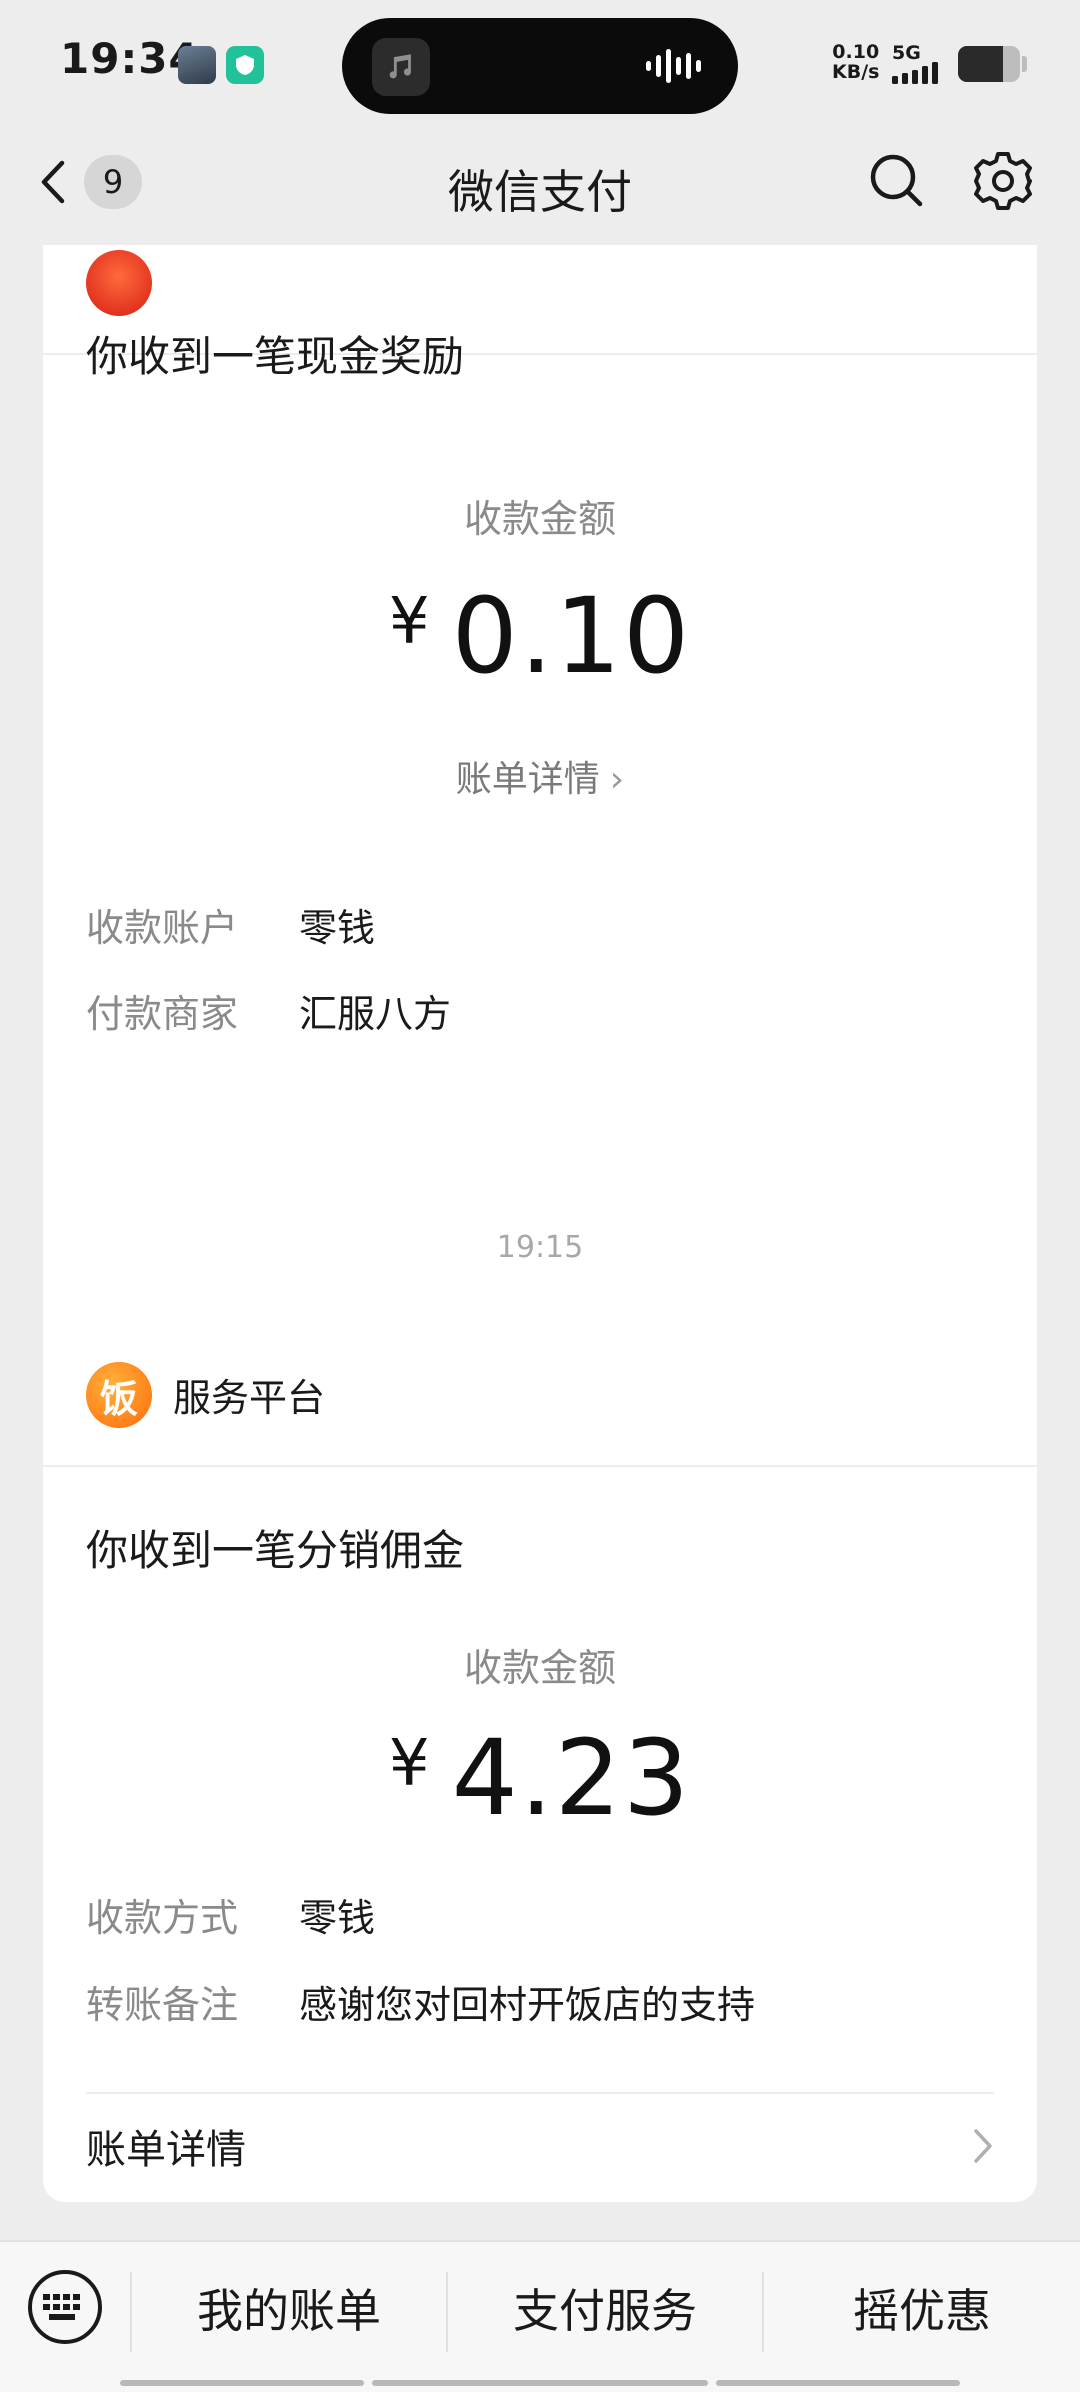 The height and width of the screenshot is (2392, 1080). I want to click on network-type: 5G, so click(906, 53).